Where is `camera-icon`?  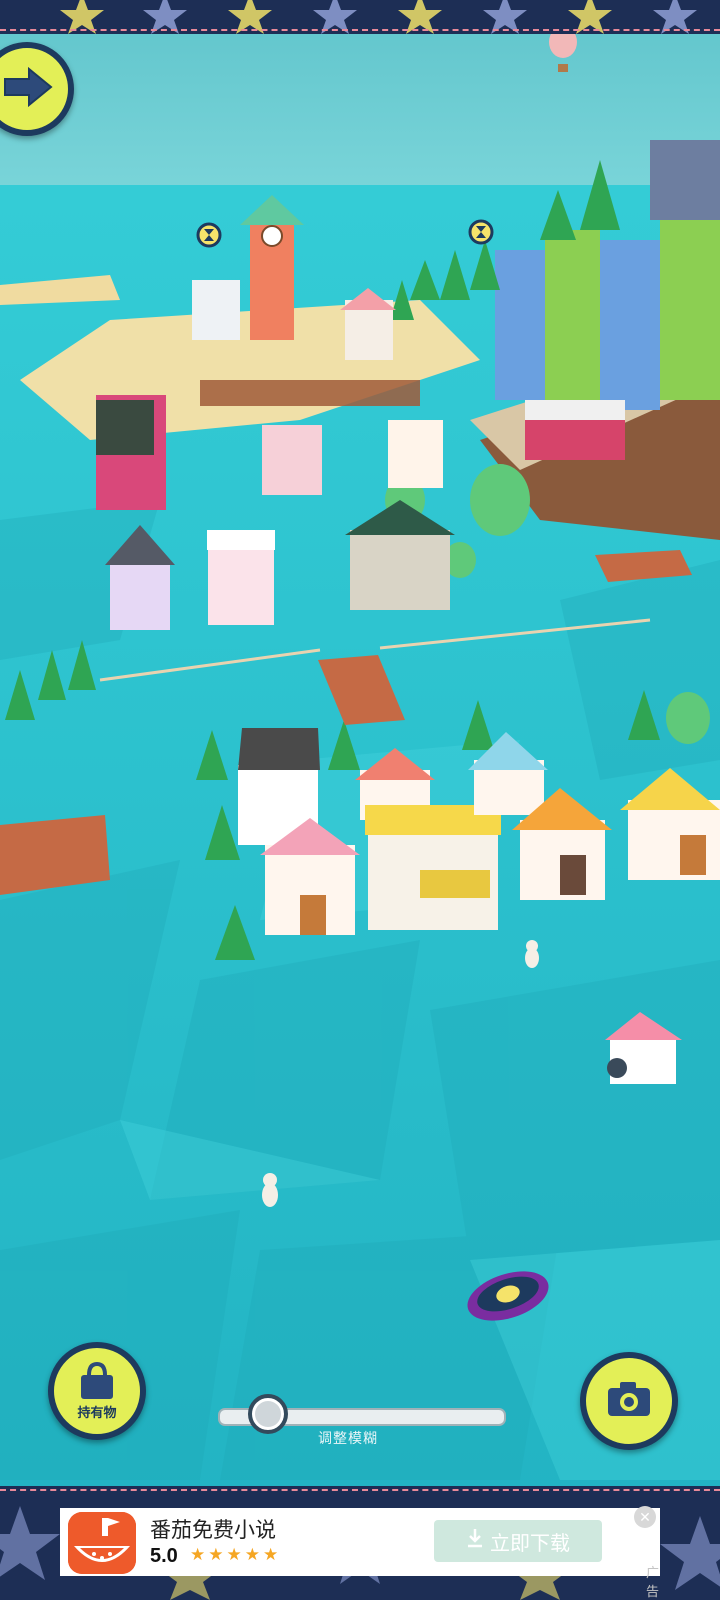 camera-icon is located at coordinates (629, 1401).